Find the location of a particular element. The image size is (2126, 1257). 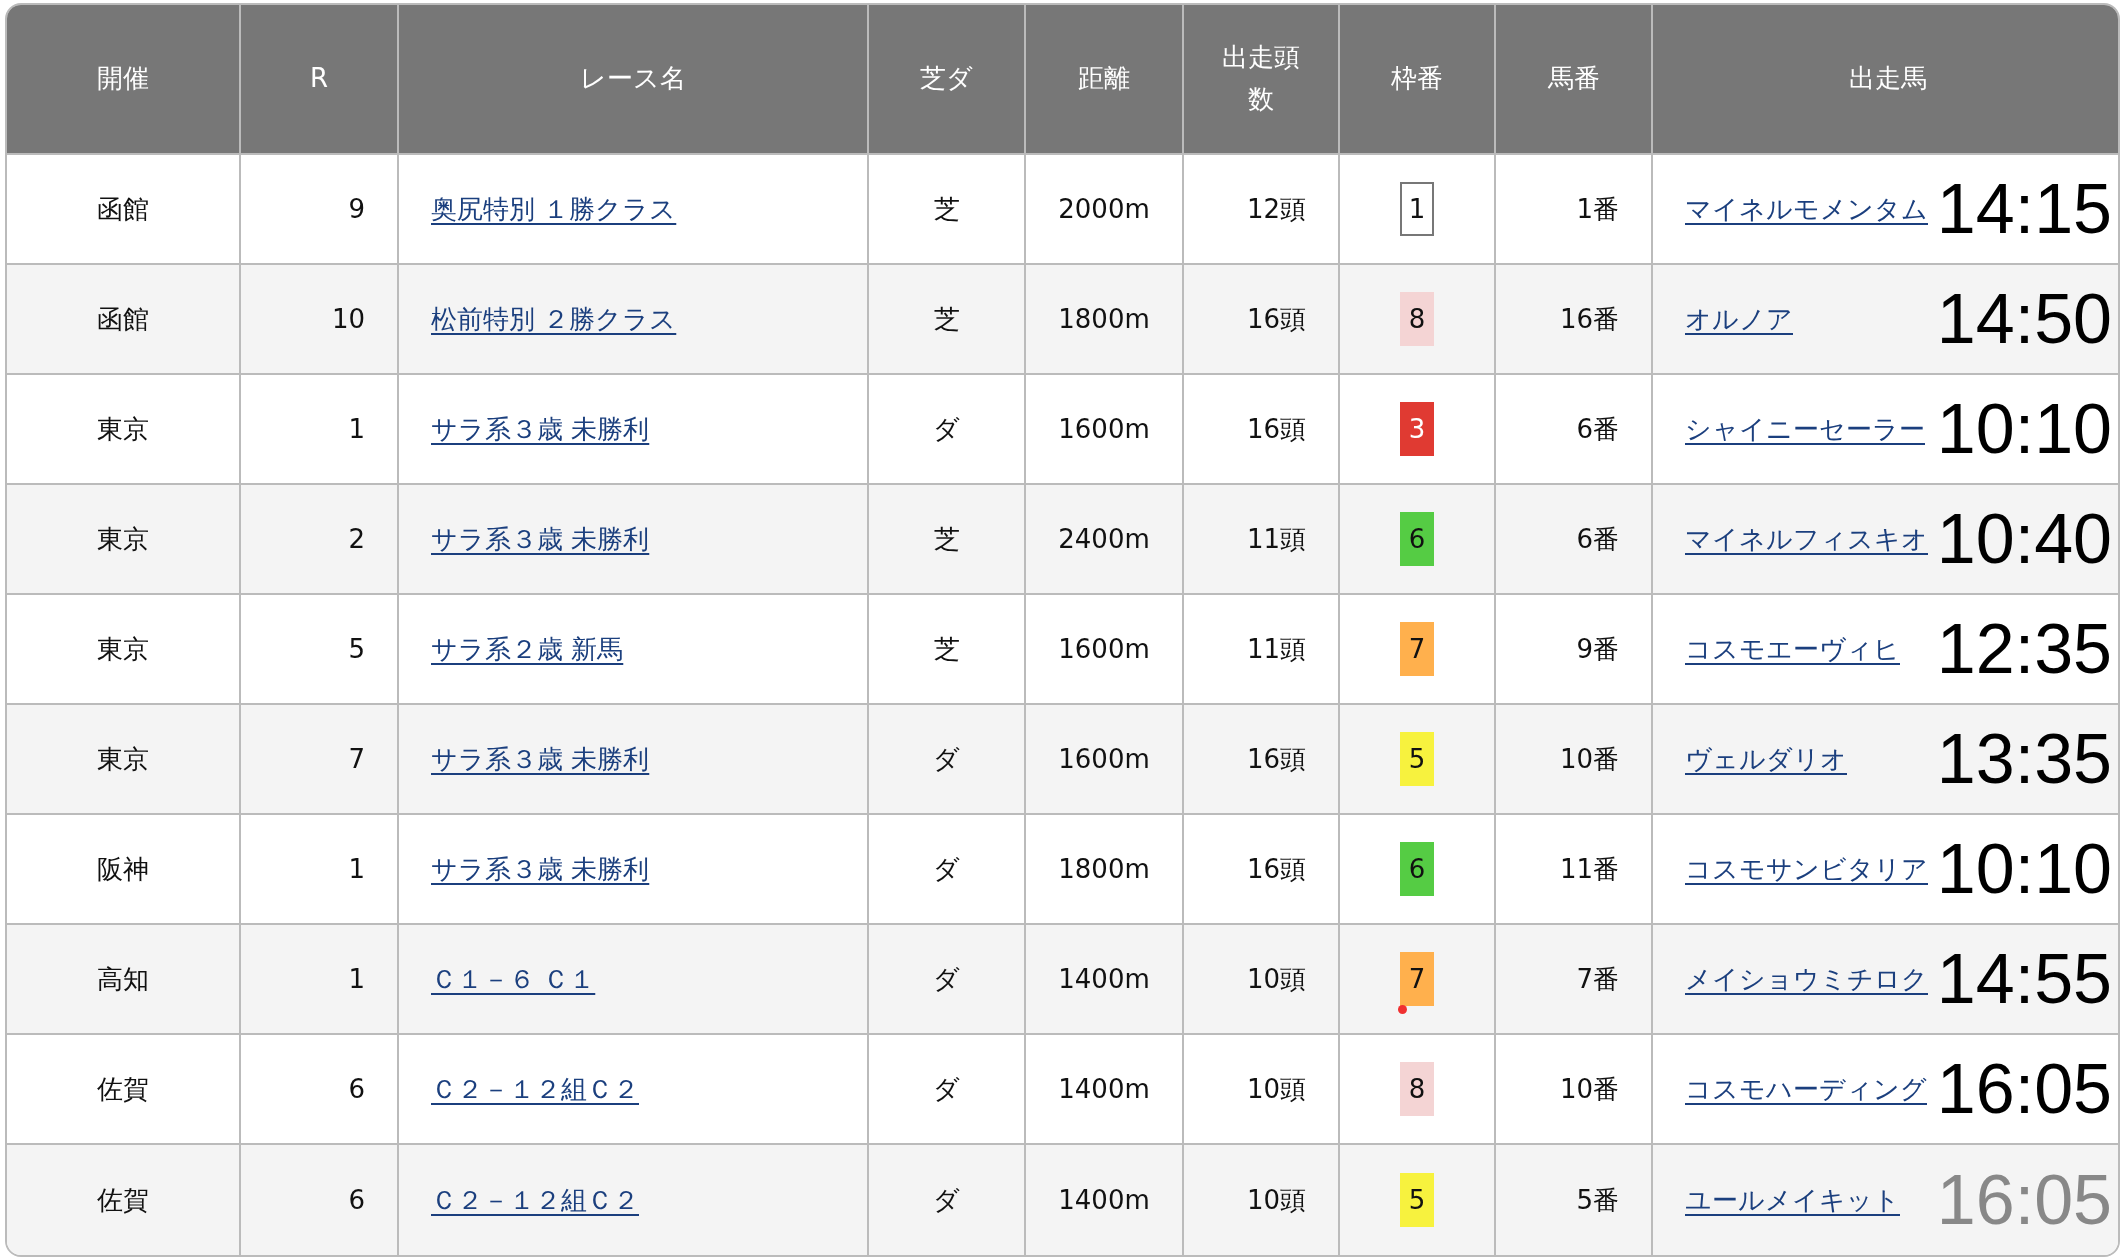

column-header: 芝ダ is located at coordinates (946, 79).